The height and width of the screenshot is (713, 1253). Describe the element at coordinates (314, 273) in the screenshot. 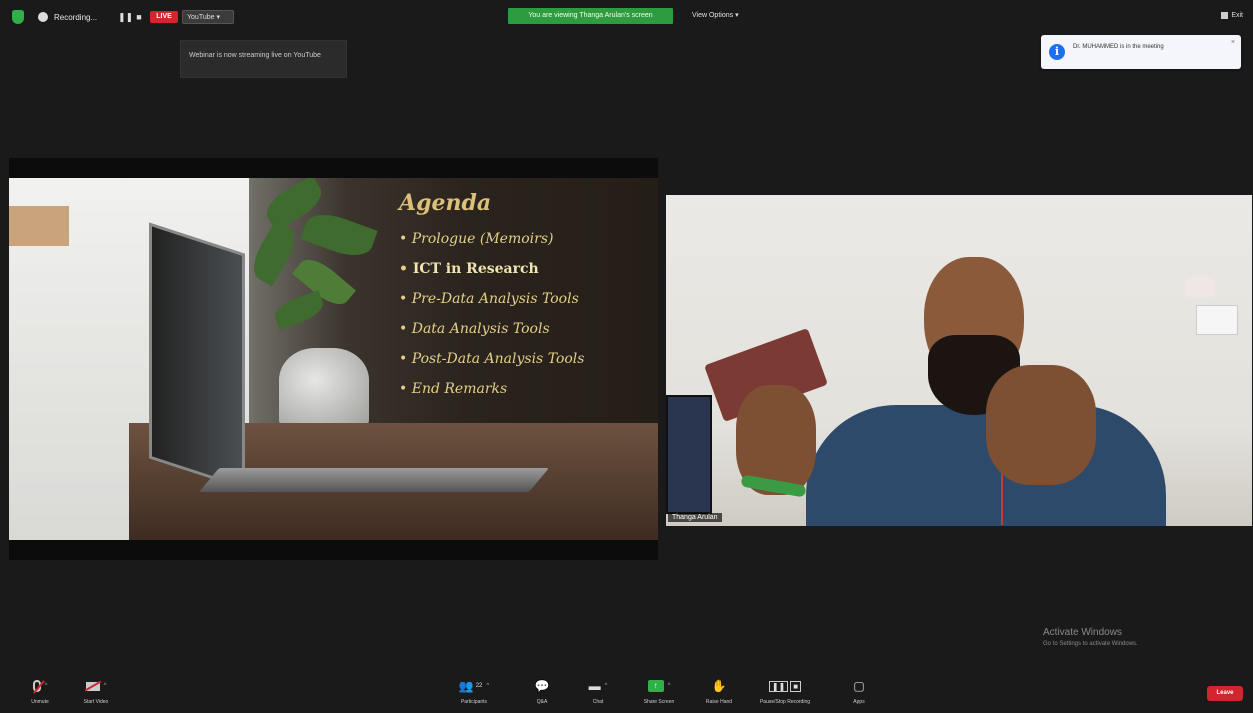

I see `plant-image` at that location.